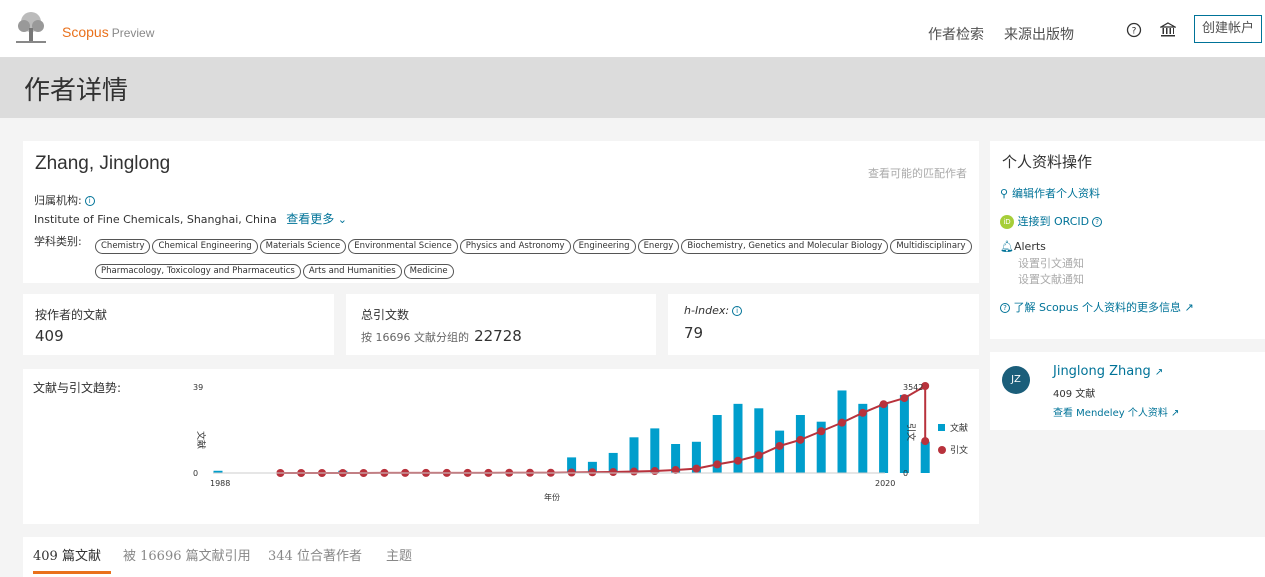 The width and height of the screenshot is (1265, 577). Describe the element at coordinates (1051, 279) in the screenshot. I see `document-alert-link: 设置文献通知` at that location.